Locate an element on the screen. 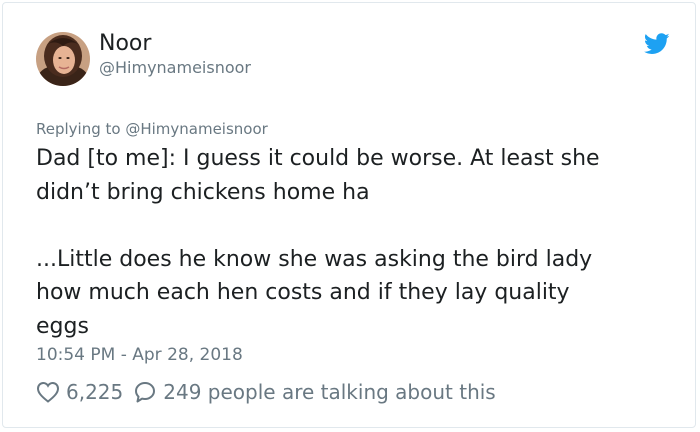  profile-photo-icon is located at coordinates (63, 59).